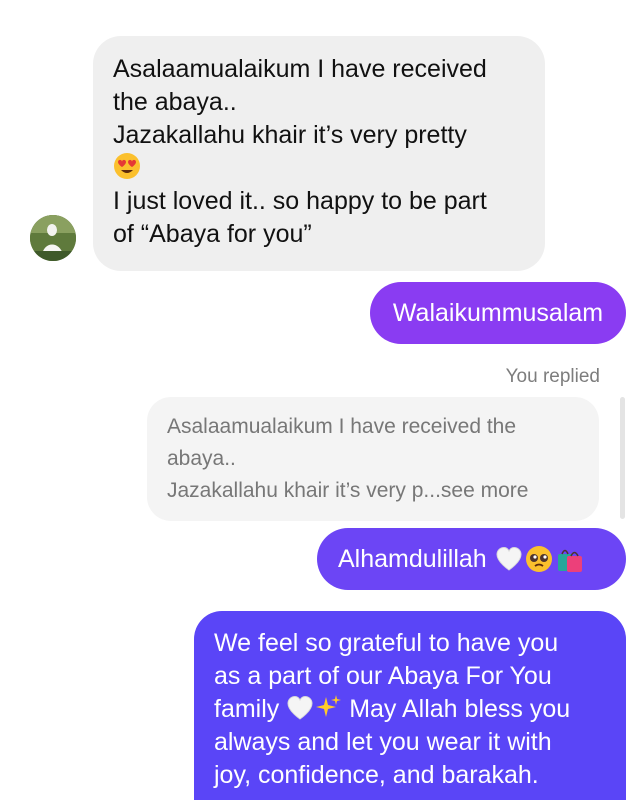  I want to click on message-line-with-emoji: family May Allah bless you, so click(412, 709).